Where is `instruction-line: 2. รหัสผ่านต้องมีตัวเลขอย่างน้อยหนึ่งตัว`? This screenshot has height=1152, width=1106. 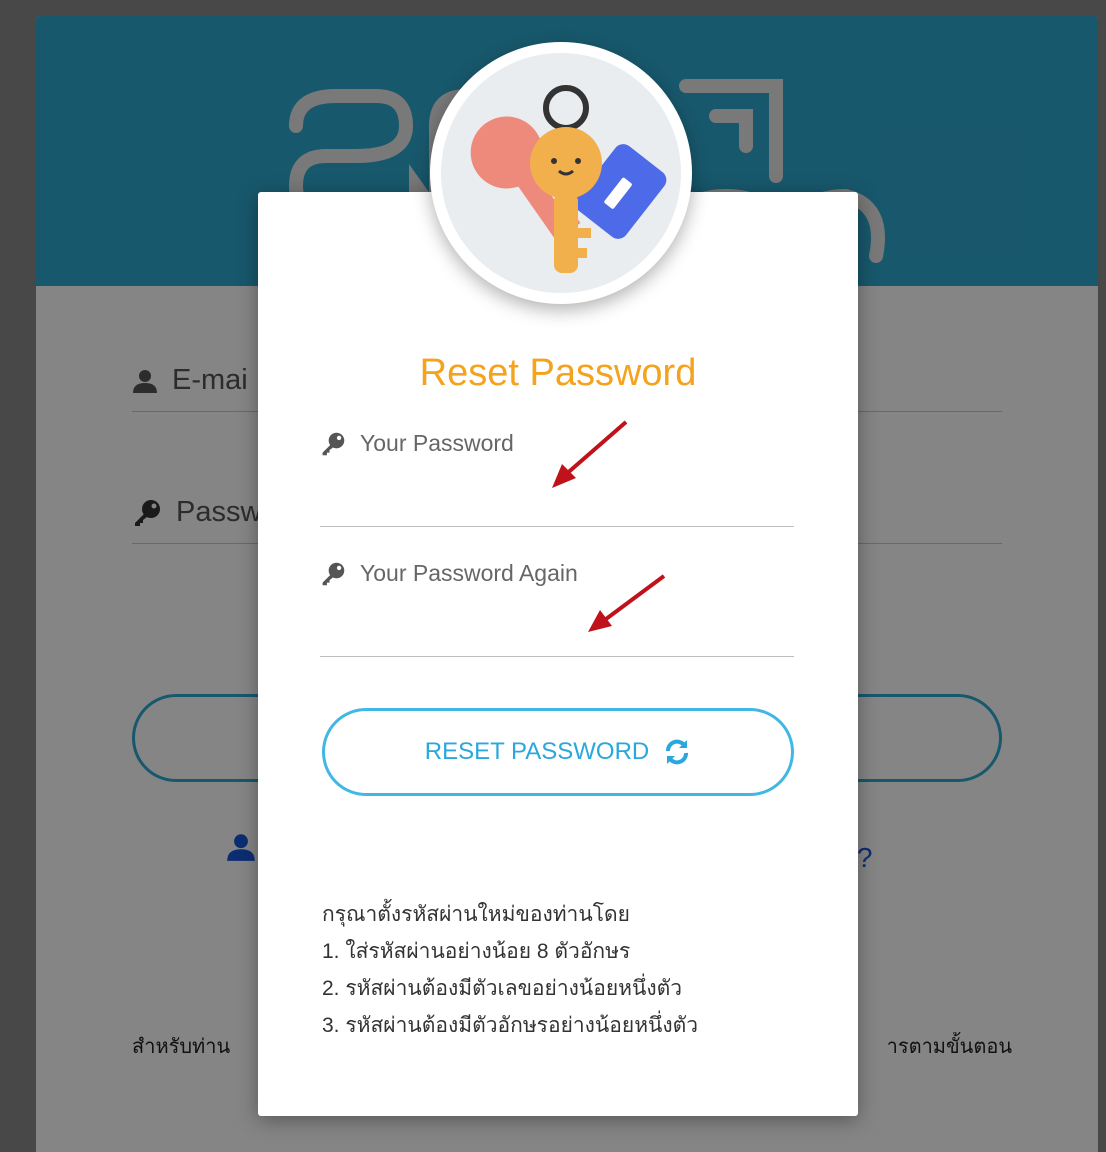 instruction-line: 2. รหัสผ่านต้องมีตัวเลขอย่างน้อยหนึ่งตัว is located at coordinates (502, 988).